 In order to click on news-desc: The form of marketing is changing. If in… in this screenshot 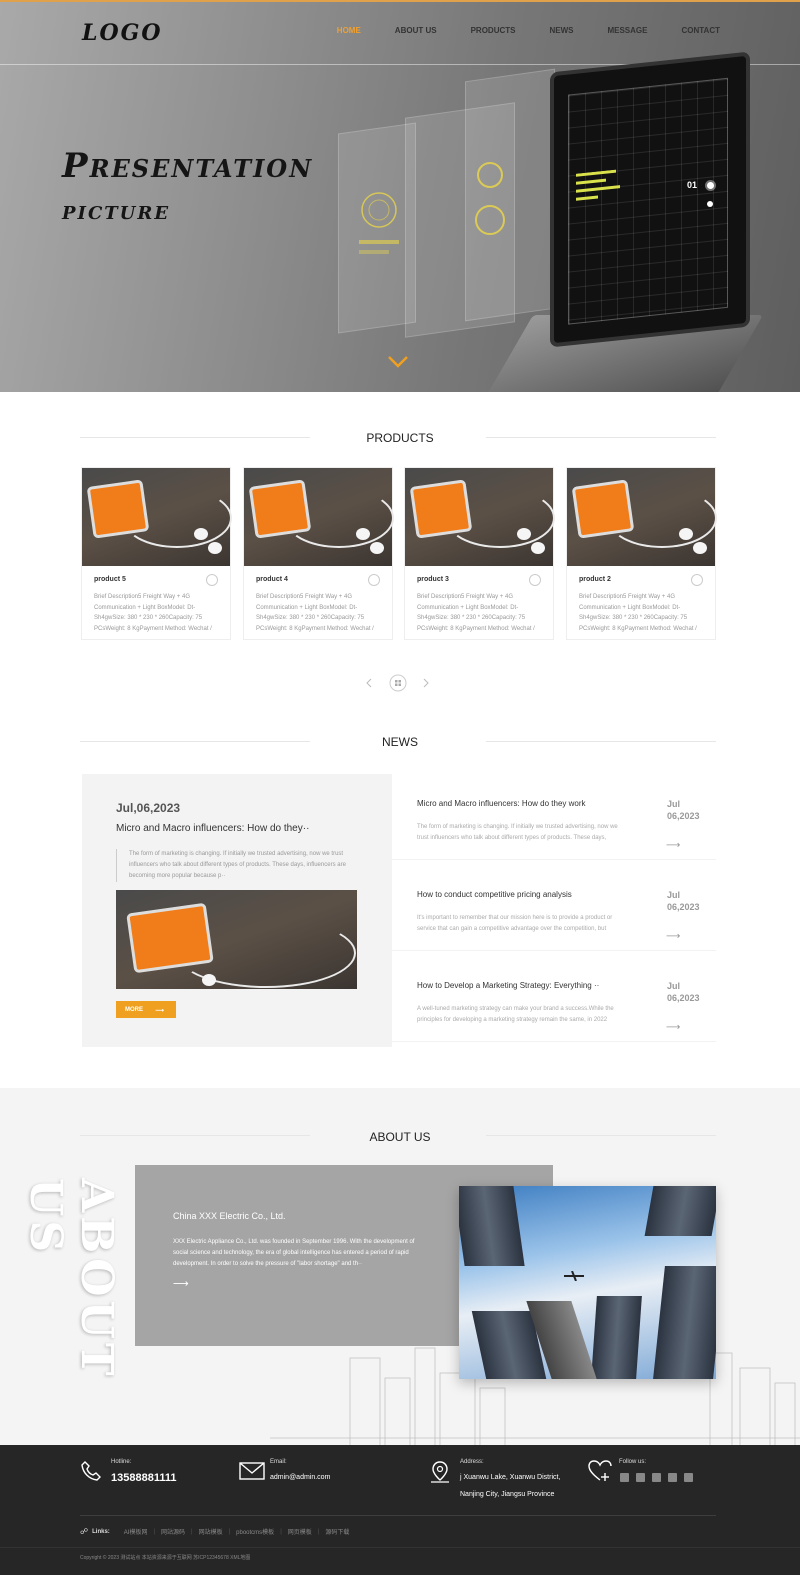, I will do `click(517, 832)`.